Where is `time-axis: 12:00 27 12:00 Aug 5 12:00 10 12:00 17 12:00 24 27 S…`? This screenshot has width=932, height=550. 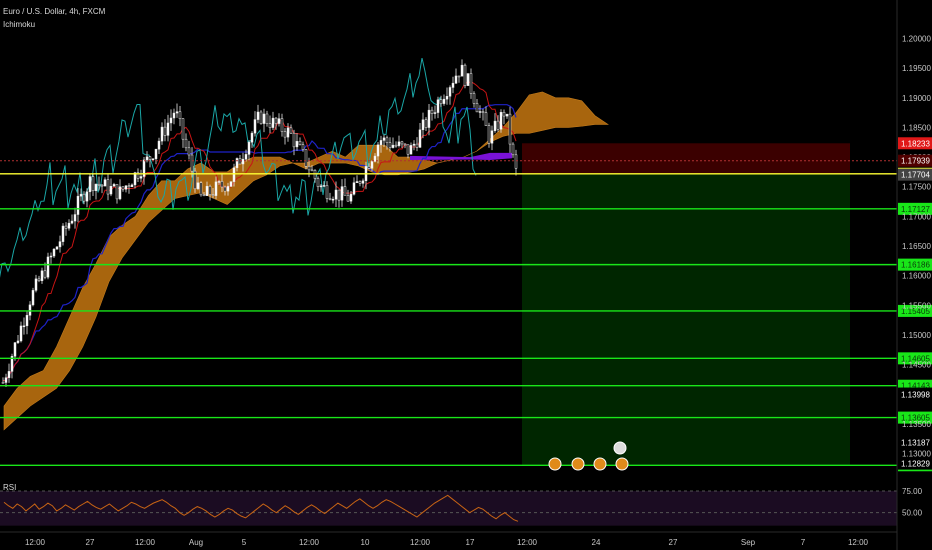
time-axis: 12:00 27 12:00 Aug 5 12:00 10 12:00 17 12:00 24 27 S… is located at coordinates (448, 539).